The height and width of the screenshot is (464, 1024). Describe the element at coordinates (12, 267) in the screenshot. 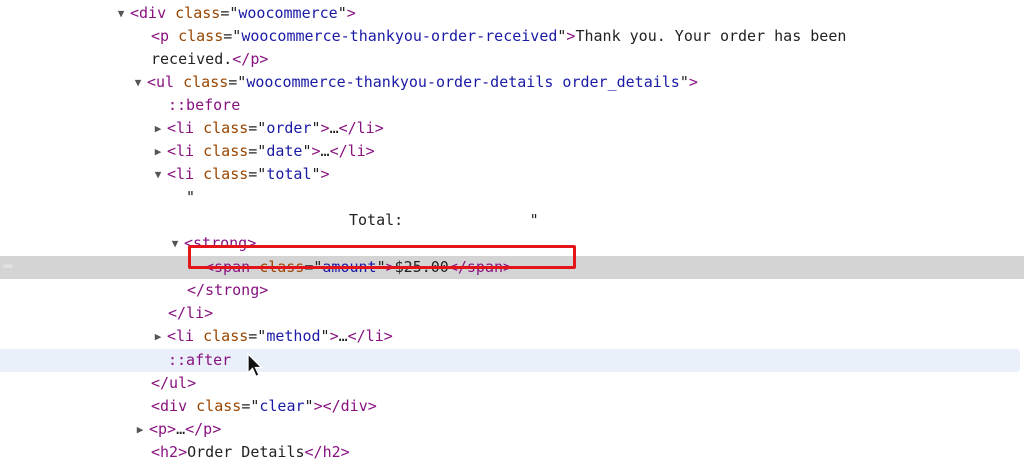

I see `selected-node-marker: ==` at that location.